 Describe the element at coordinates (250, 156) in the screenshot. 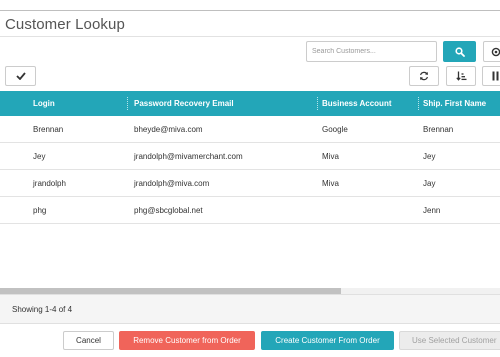

I see `table-row: Jey jrandolph@mivamerchant.com Miva Jey` at that location.